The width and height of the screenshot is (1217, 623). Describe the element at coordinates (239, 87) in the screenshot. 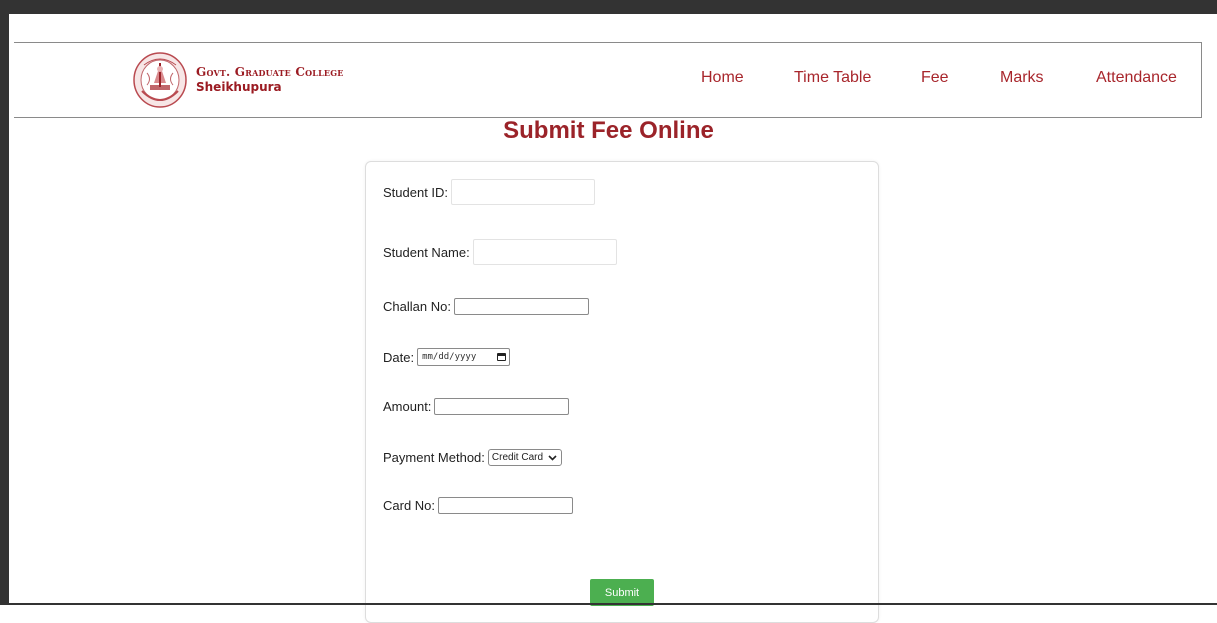

I see `college-name-line2: Sheikhupura` at that location.